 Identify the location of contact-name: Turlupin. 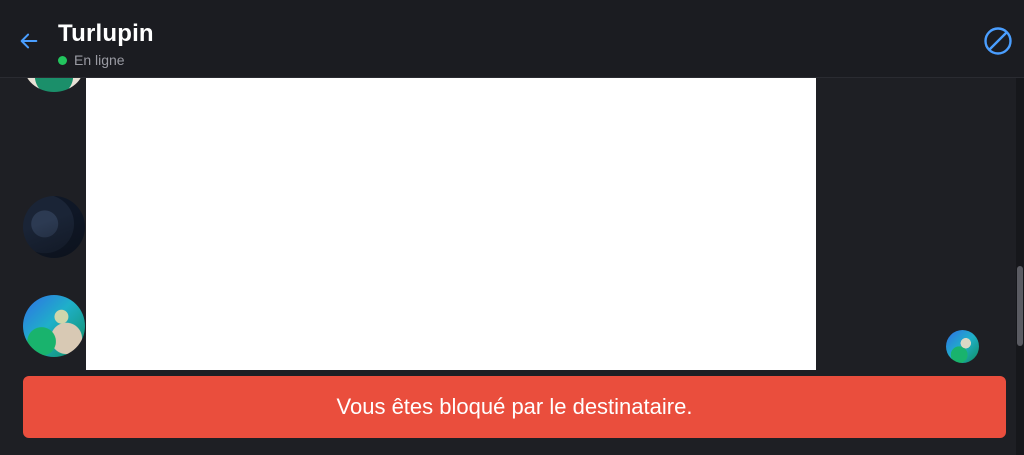
(106, 33).